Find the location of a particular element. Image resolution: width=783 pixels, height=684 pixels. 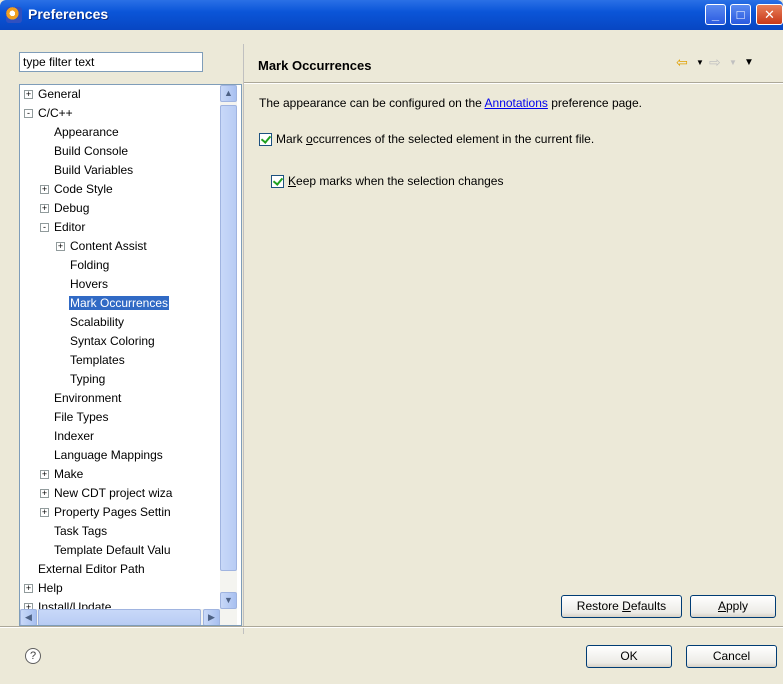

cancel-button: Cancel is located at coordinates (731, 656).